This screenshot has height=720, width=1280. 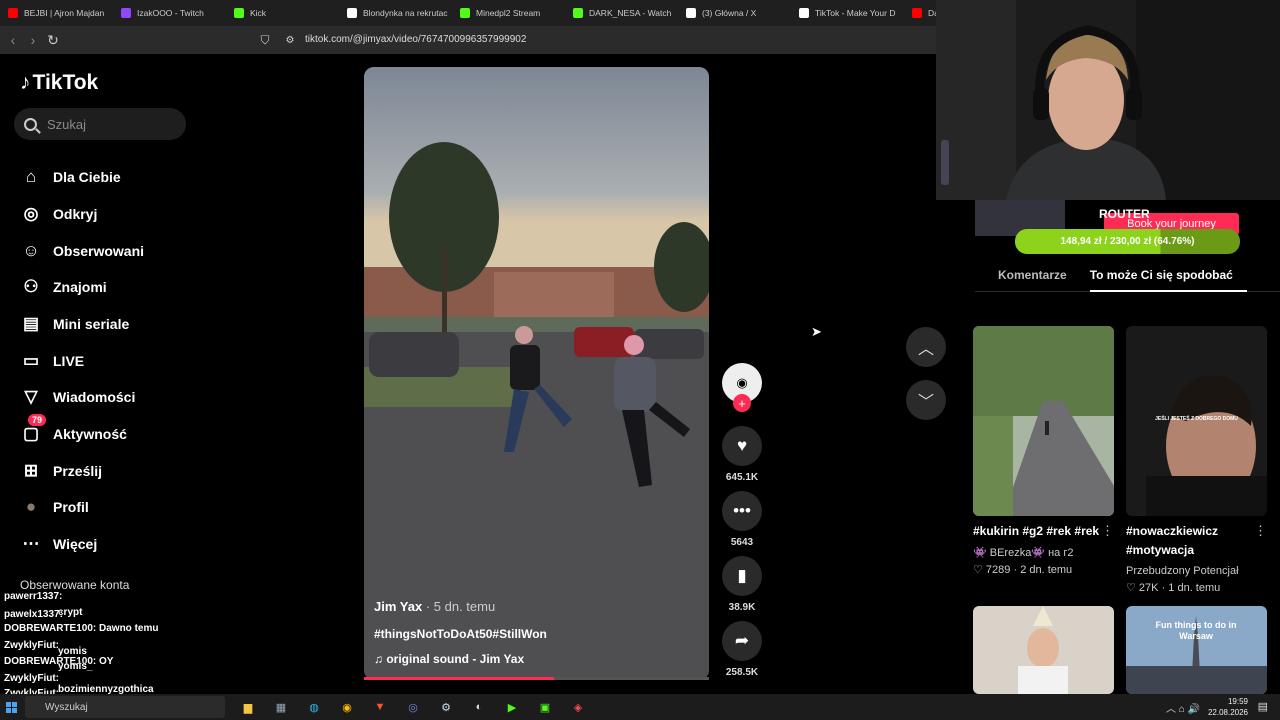 What do you see at coordinates (1227, 712) in the screenshot?
I see `clock-date: 22.08.2026` at bounding box center [1227, 712].